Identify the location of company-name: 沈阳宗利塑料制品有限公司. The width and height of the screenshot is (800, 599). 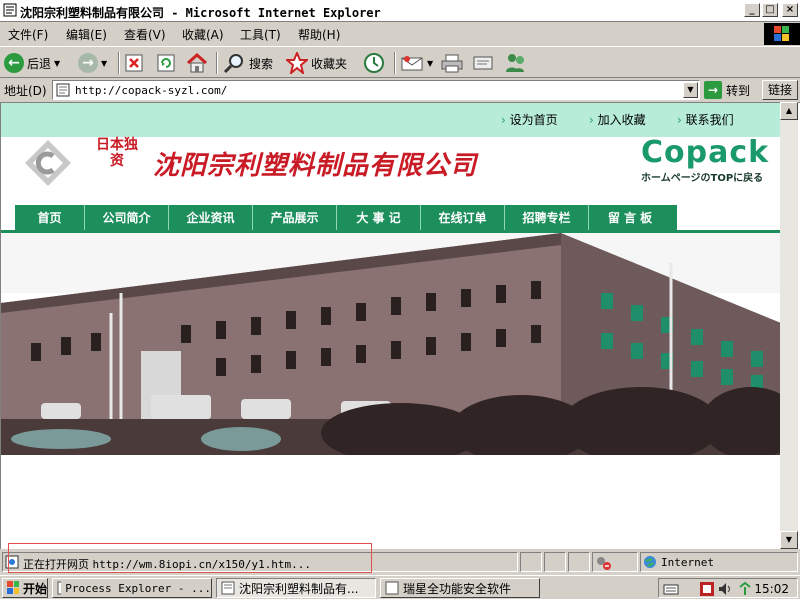
(315, 166).